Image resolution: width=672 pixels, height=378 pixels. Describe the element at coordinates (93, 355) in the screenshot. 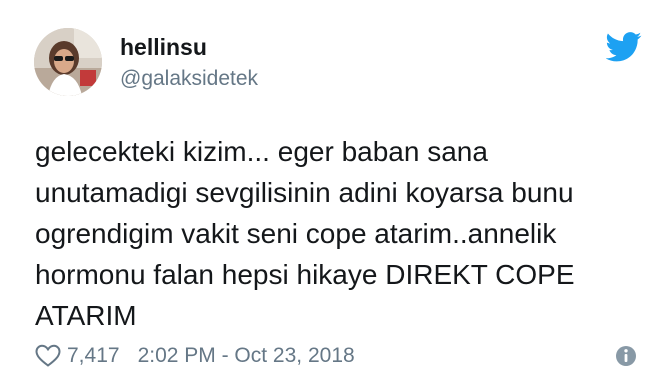

I see `like-count: 7,417` at that location.